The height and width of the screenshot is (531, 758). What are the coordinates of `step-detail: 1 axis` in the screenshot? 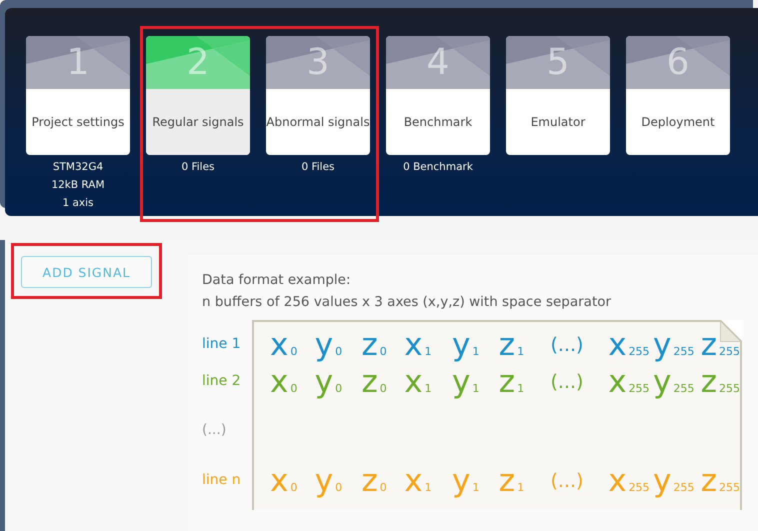 It's located at (78, 203).